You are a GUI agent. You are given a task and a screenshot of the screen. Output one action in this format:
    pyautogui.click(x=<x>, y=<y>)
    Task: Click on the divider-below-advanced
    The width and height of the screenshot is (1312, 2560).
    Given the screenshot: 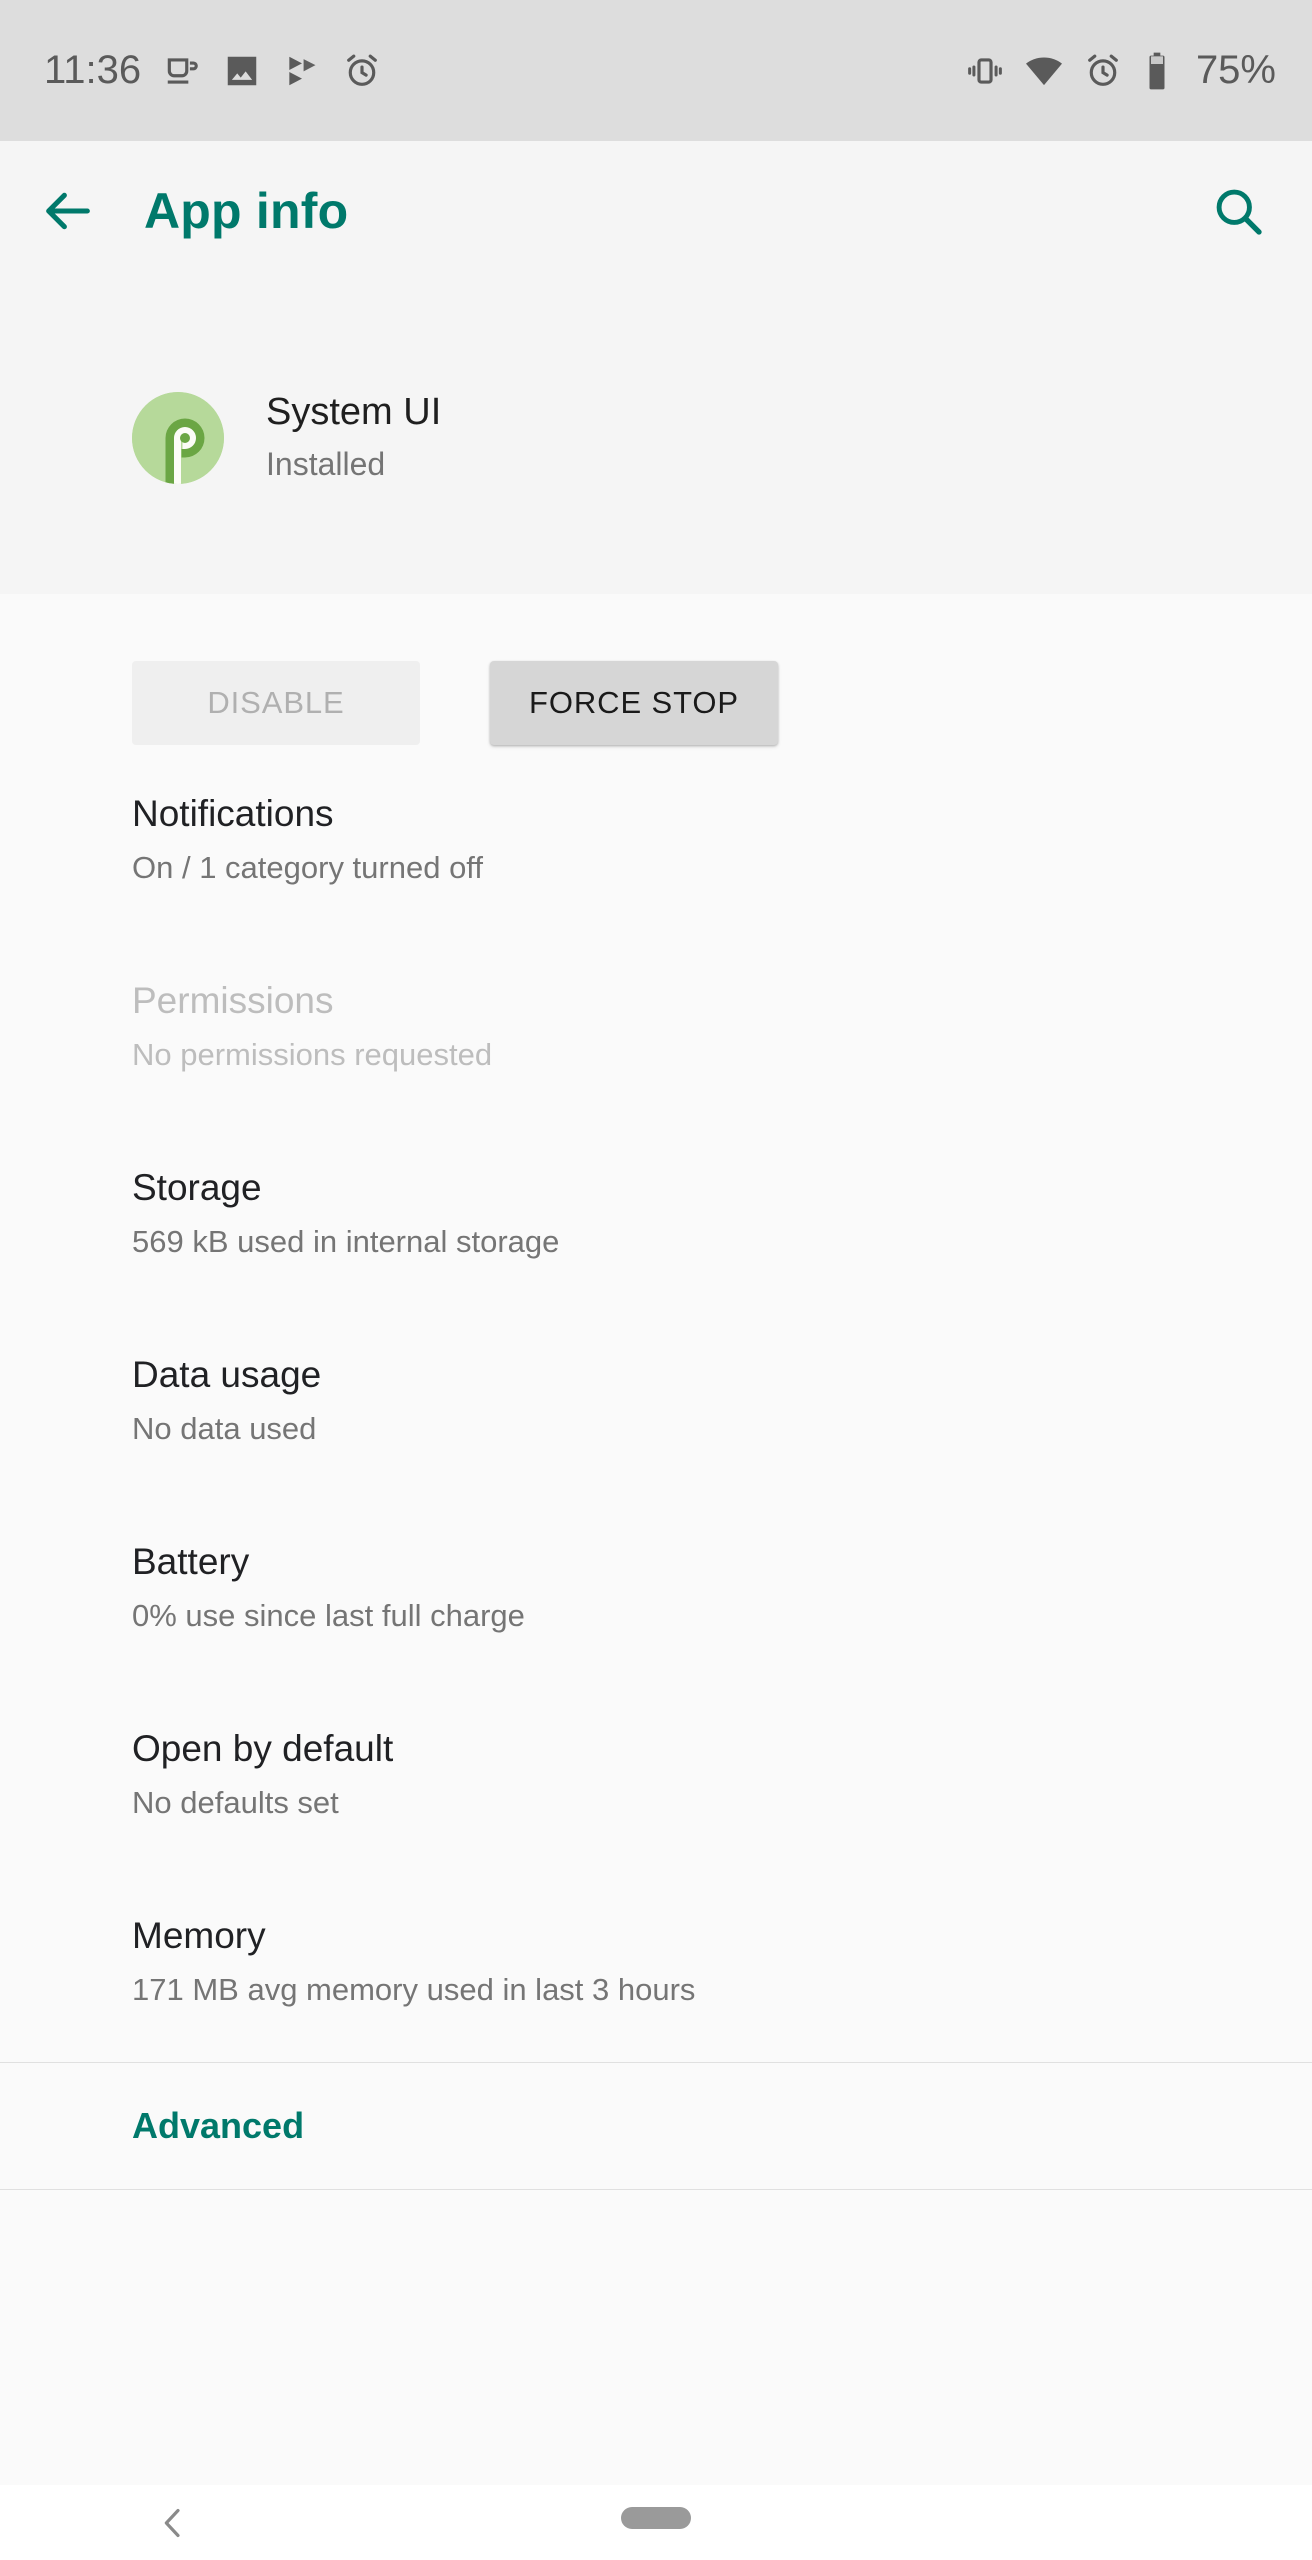 What is the action you would take?
    pyautogui.click(x=656, y=2189)
    